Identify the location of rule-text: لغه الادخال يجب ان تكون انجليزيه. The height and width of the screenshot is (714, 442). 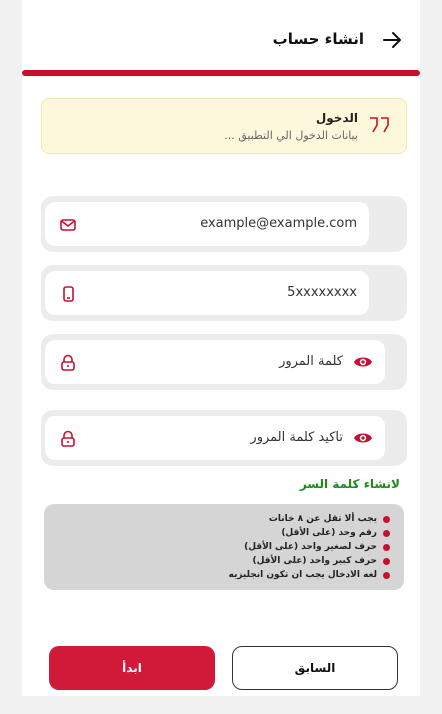
(303, 575).